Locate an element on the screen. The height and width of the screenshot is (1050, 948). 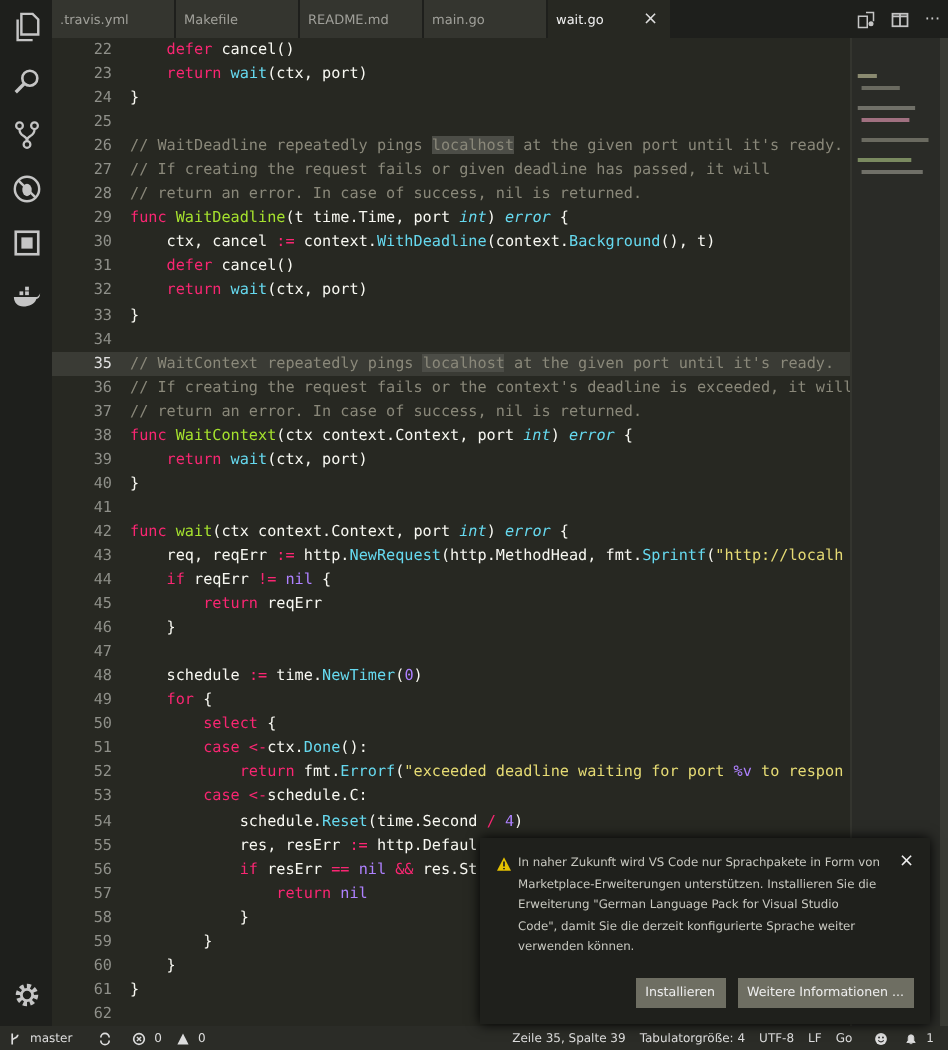
sync-icon is located at coordinates (105, 1038).